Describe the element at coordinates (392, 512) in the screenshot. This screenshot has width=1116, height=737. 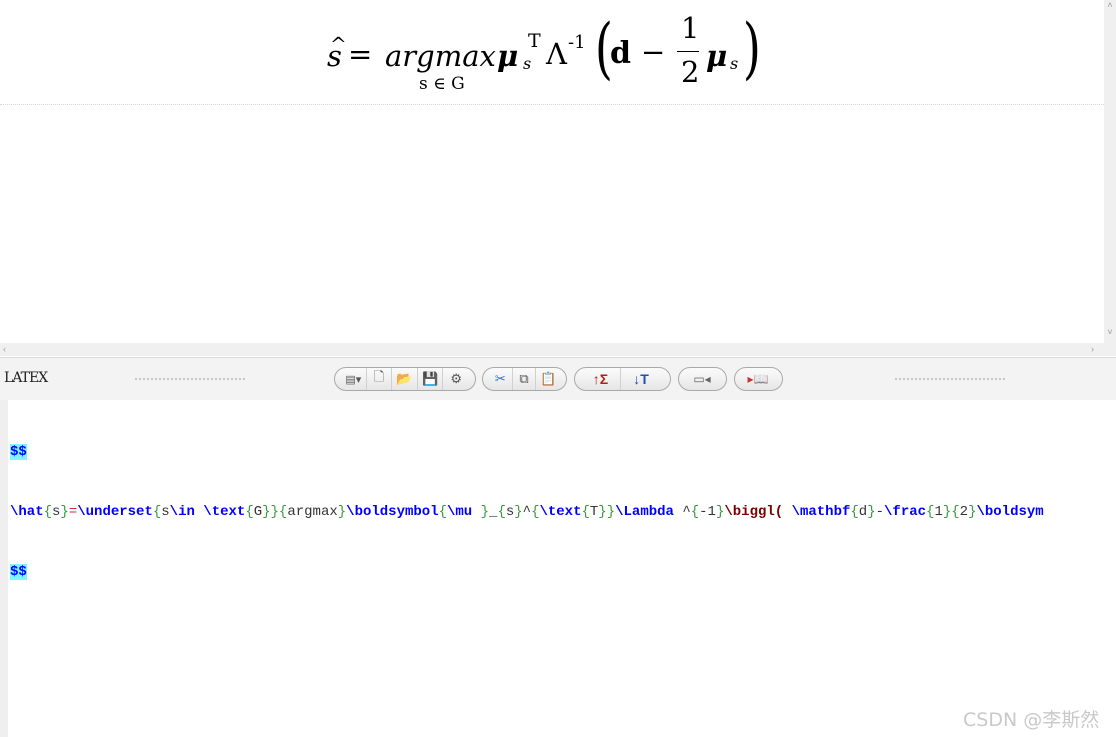
I see `code-token: \boldsymbol` at that location.